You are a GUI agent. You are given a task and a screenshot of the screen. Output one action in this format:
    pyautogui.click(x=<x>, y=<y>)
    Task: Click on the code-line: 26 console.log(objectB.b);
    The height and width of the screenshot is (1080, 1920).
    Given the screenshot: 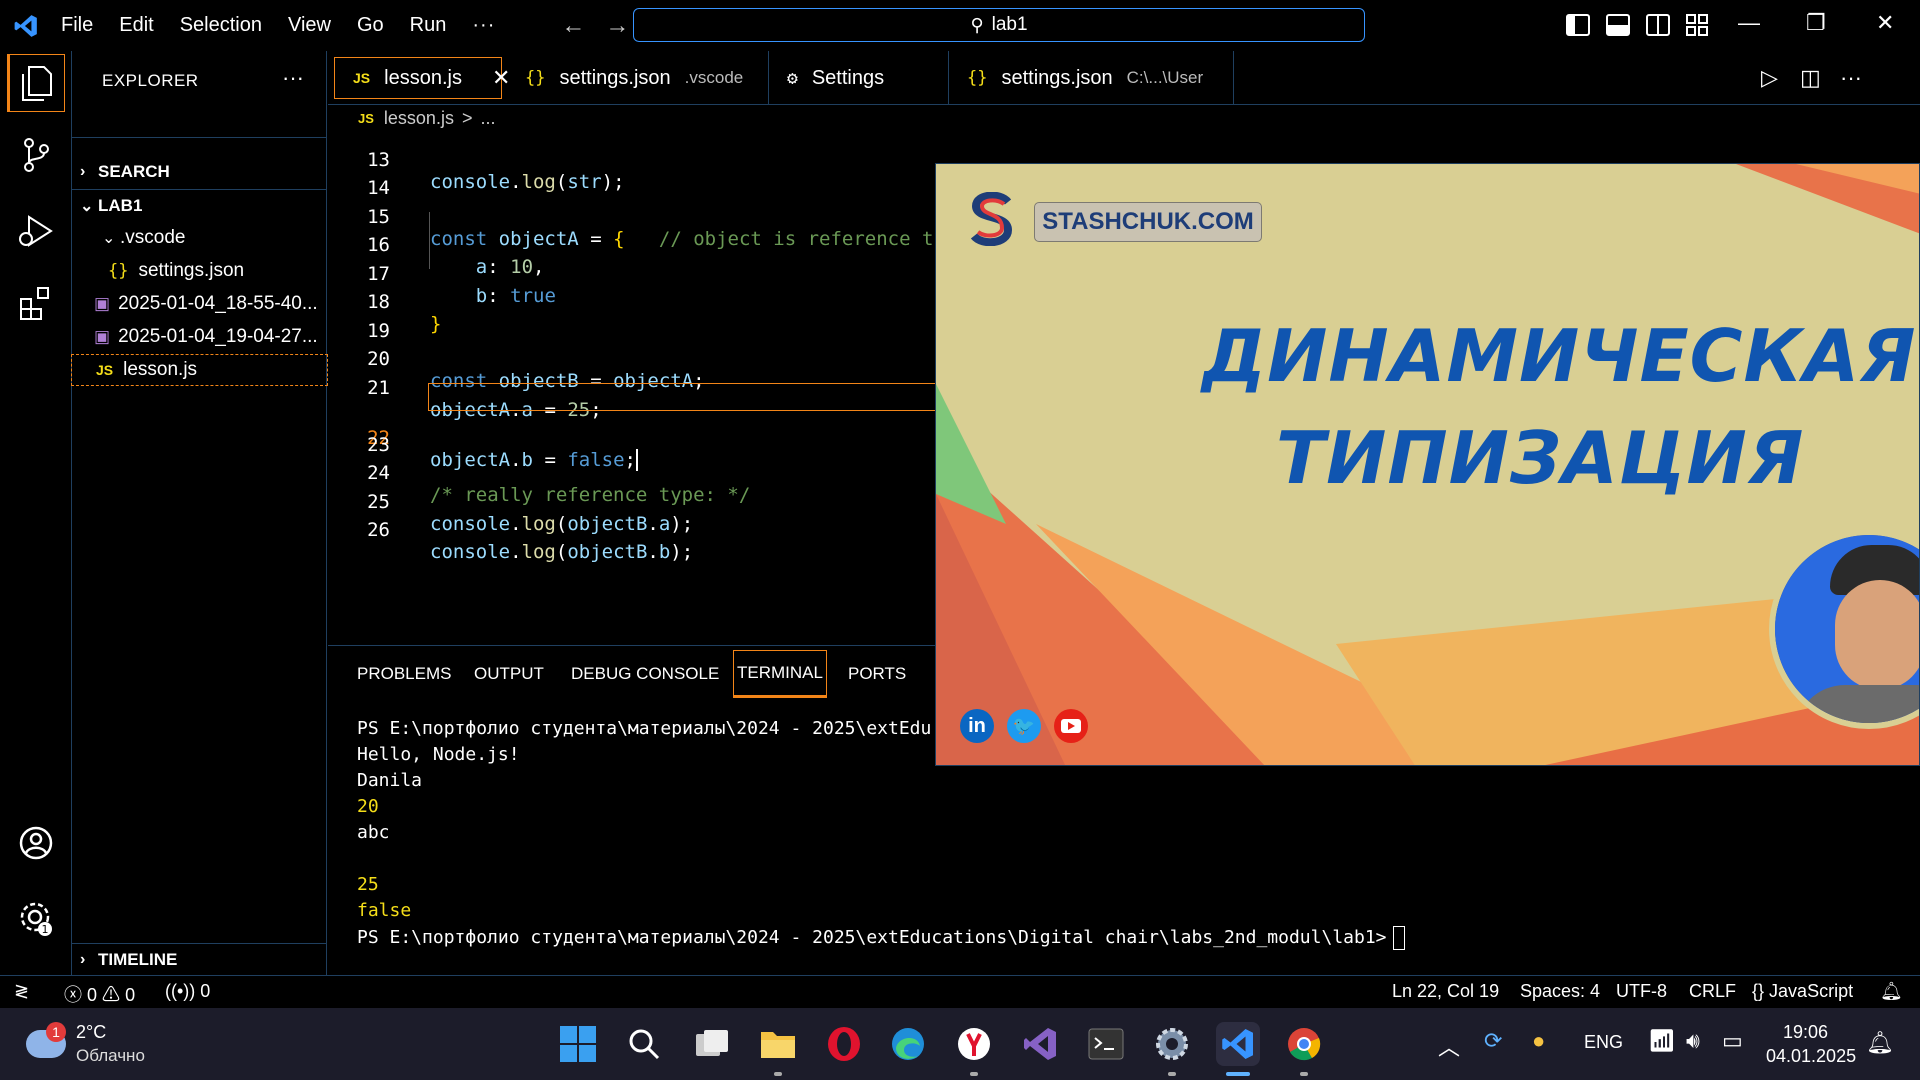 What is the action you would take?
    pyautogui.click(x=634, y=530)
    